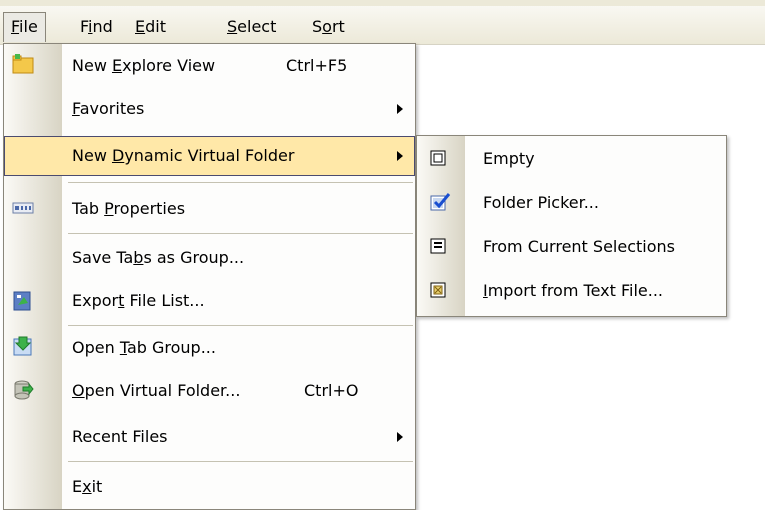 This screenshot has width=765, height=510. I want to click on menu-sort-label: rt, so click(338, 26).